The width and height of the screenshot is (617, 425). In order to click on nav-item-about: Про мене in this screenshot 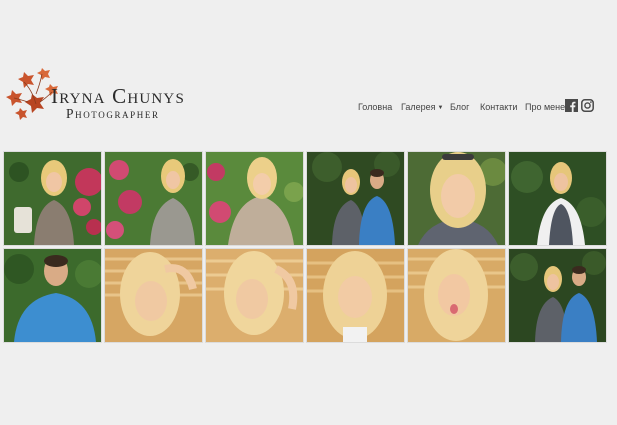, I will do `click(545, 107)`.